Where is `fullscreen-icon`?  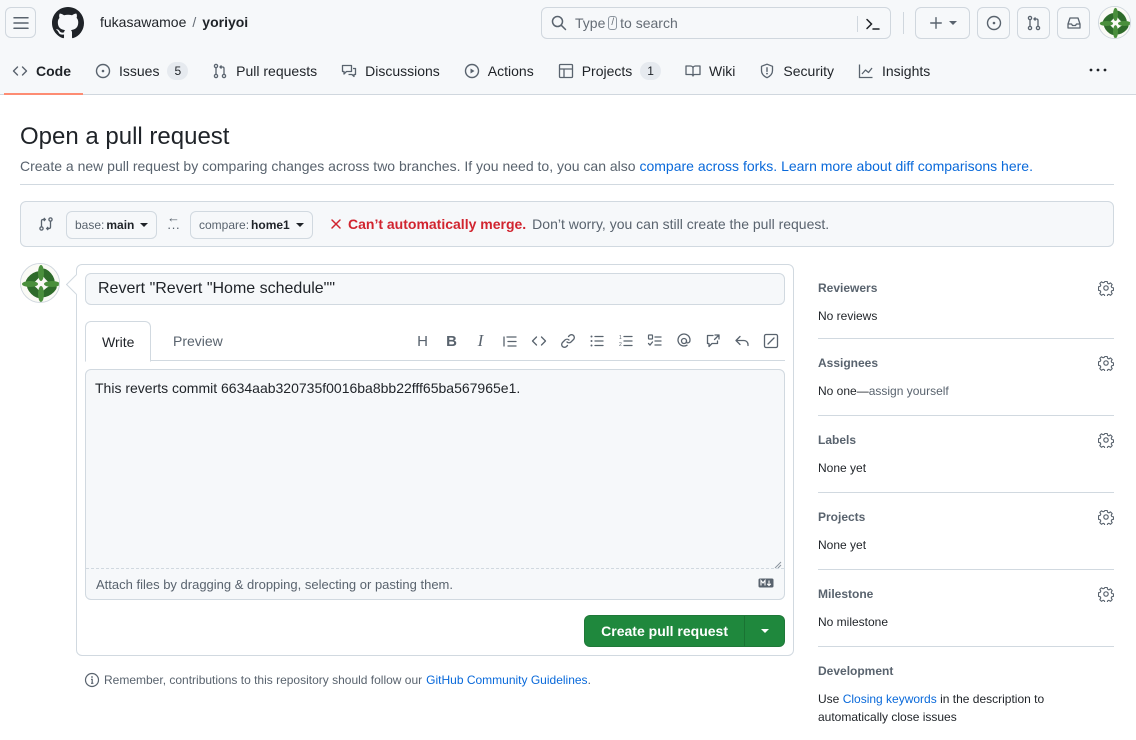
fullscreen-icon is located at coordinates (770, 341).